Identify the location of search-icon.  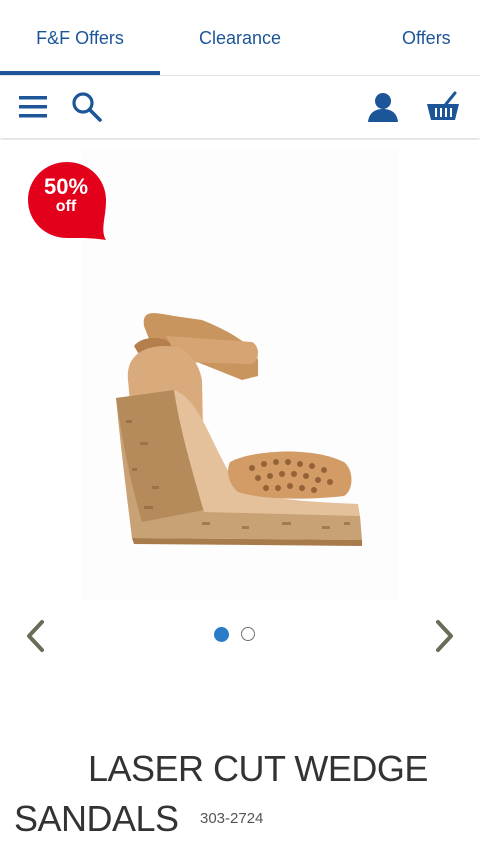
(87, 107).